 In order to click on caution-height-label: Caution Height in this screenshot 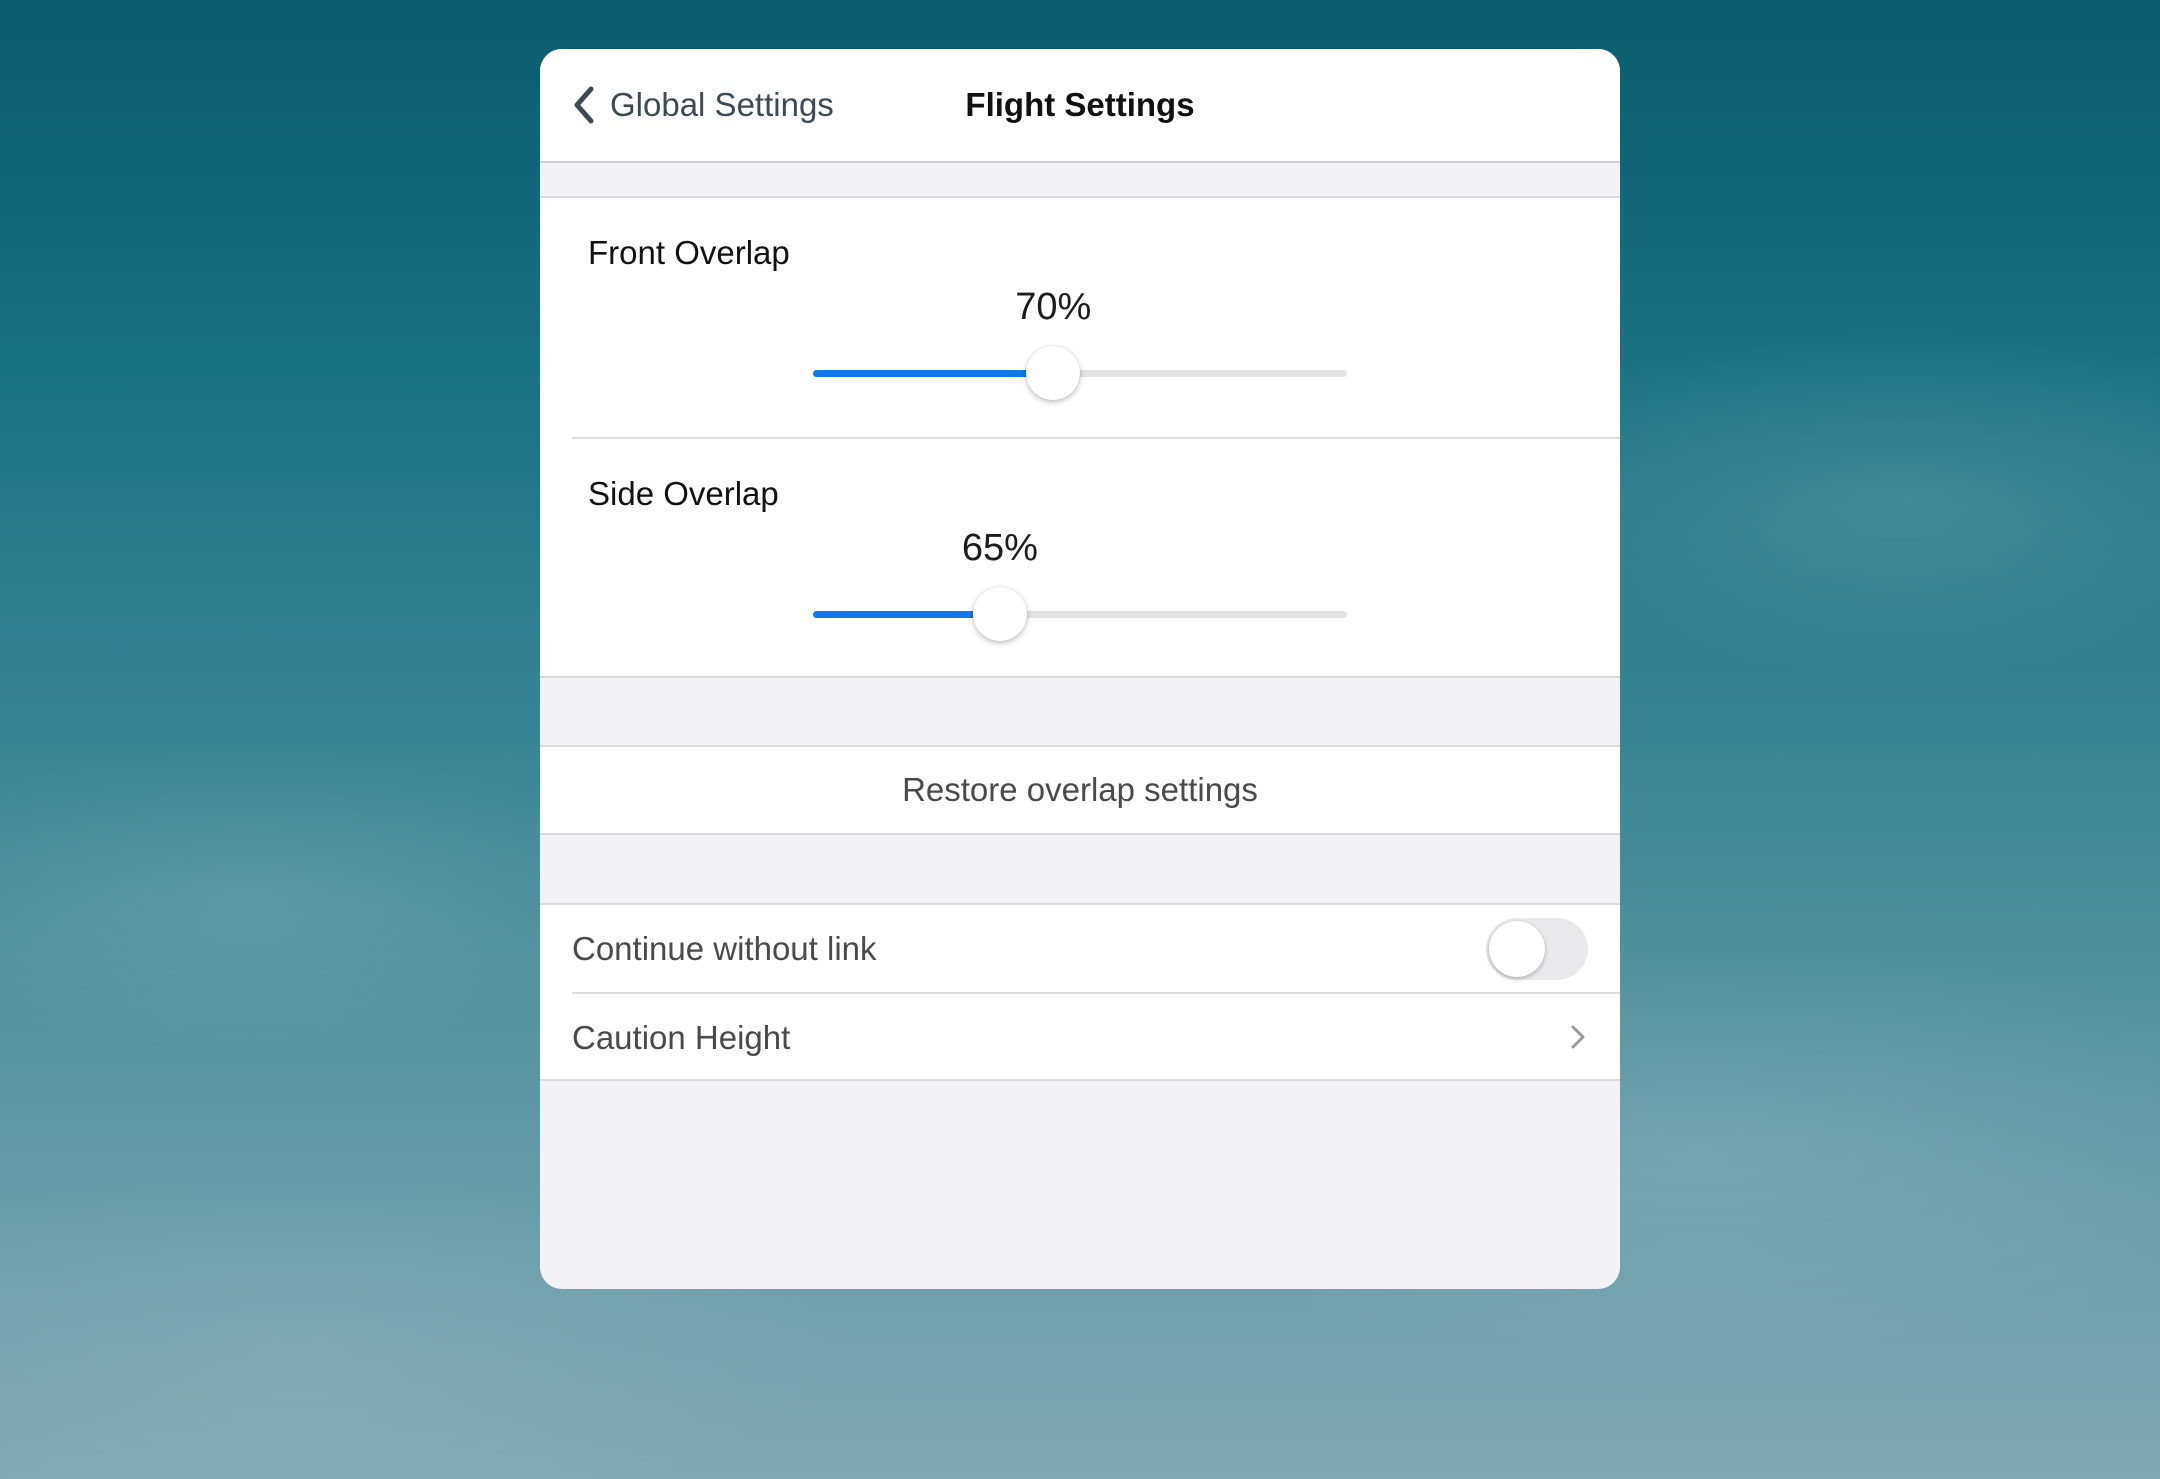, I will do `click(681, 1037)`.